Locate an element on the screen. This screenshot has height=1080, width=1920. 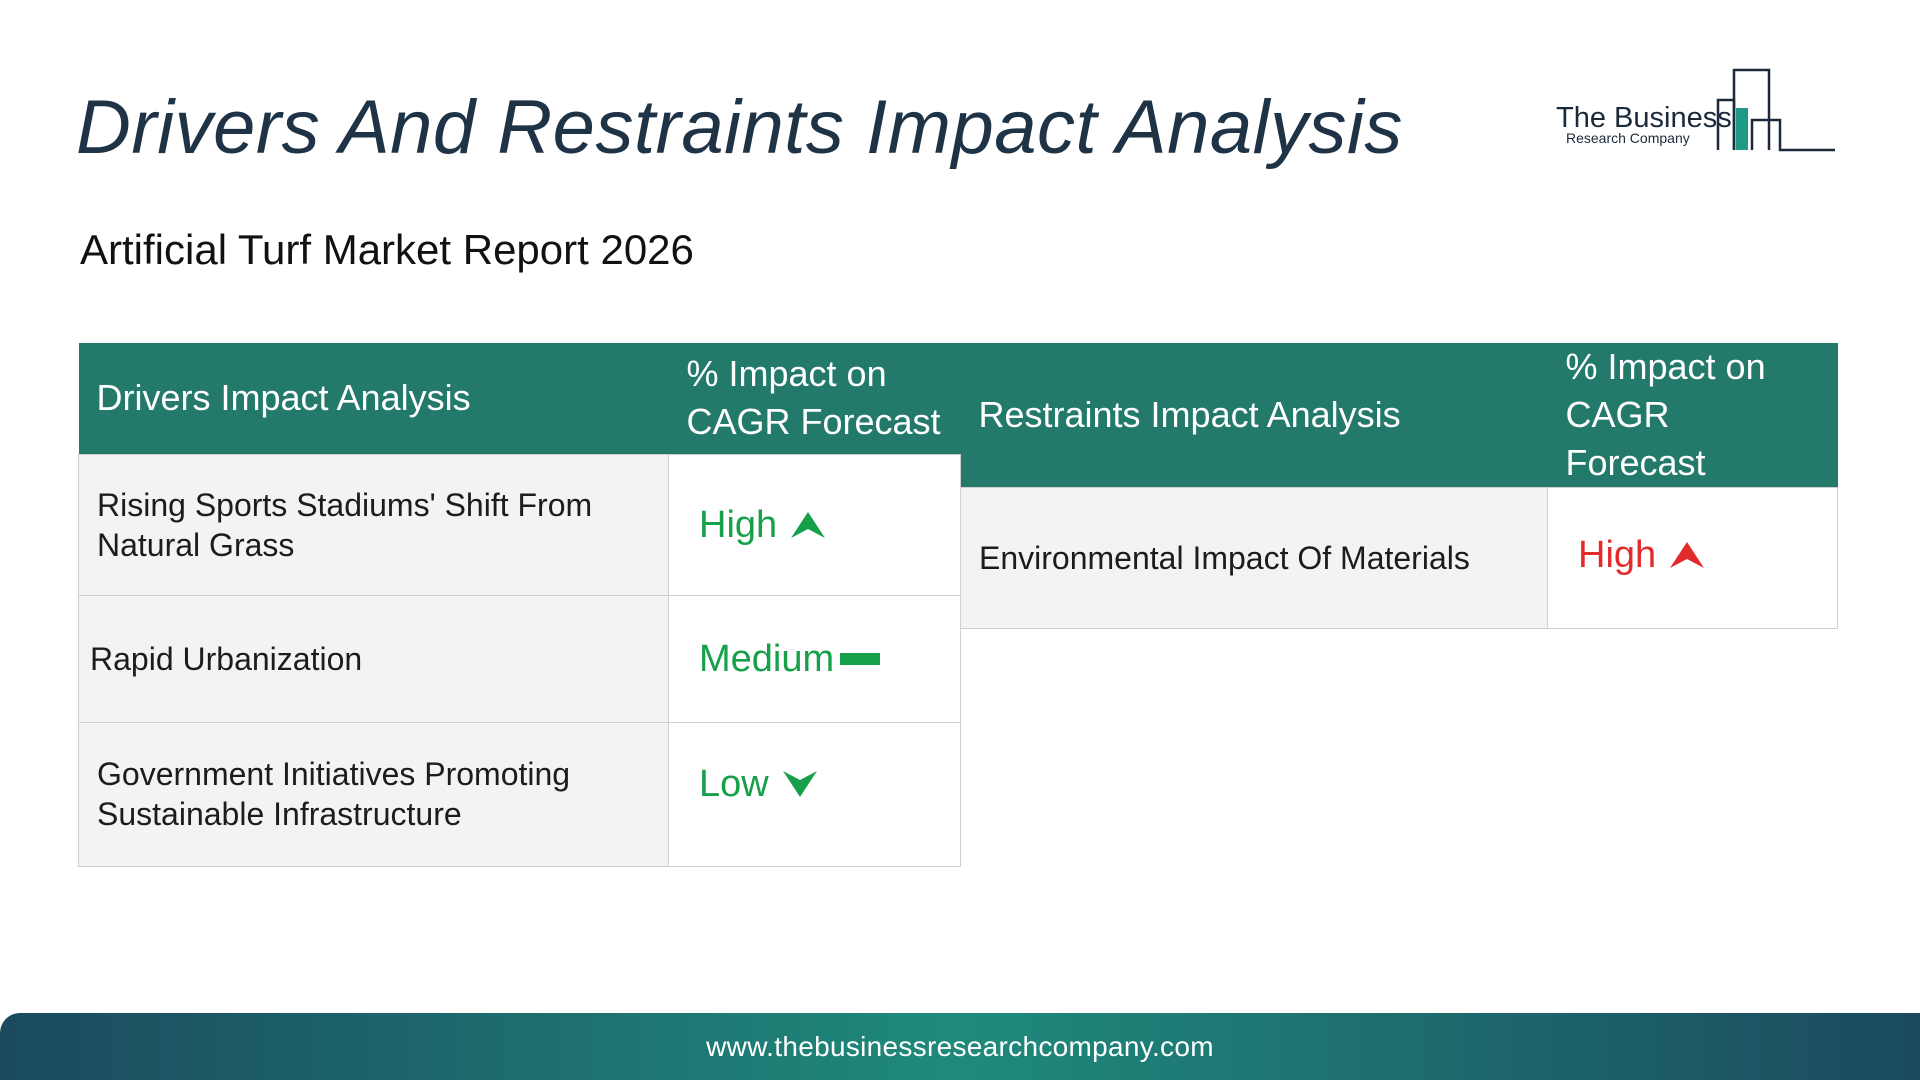
drivers-impact-header: % Impact on CAGR Forecast is located at coordinates (814, 398).